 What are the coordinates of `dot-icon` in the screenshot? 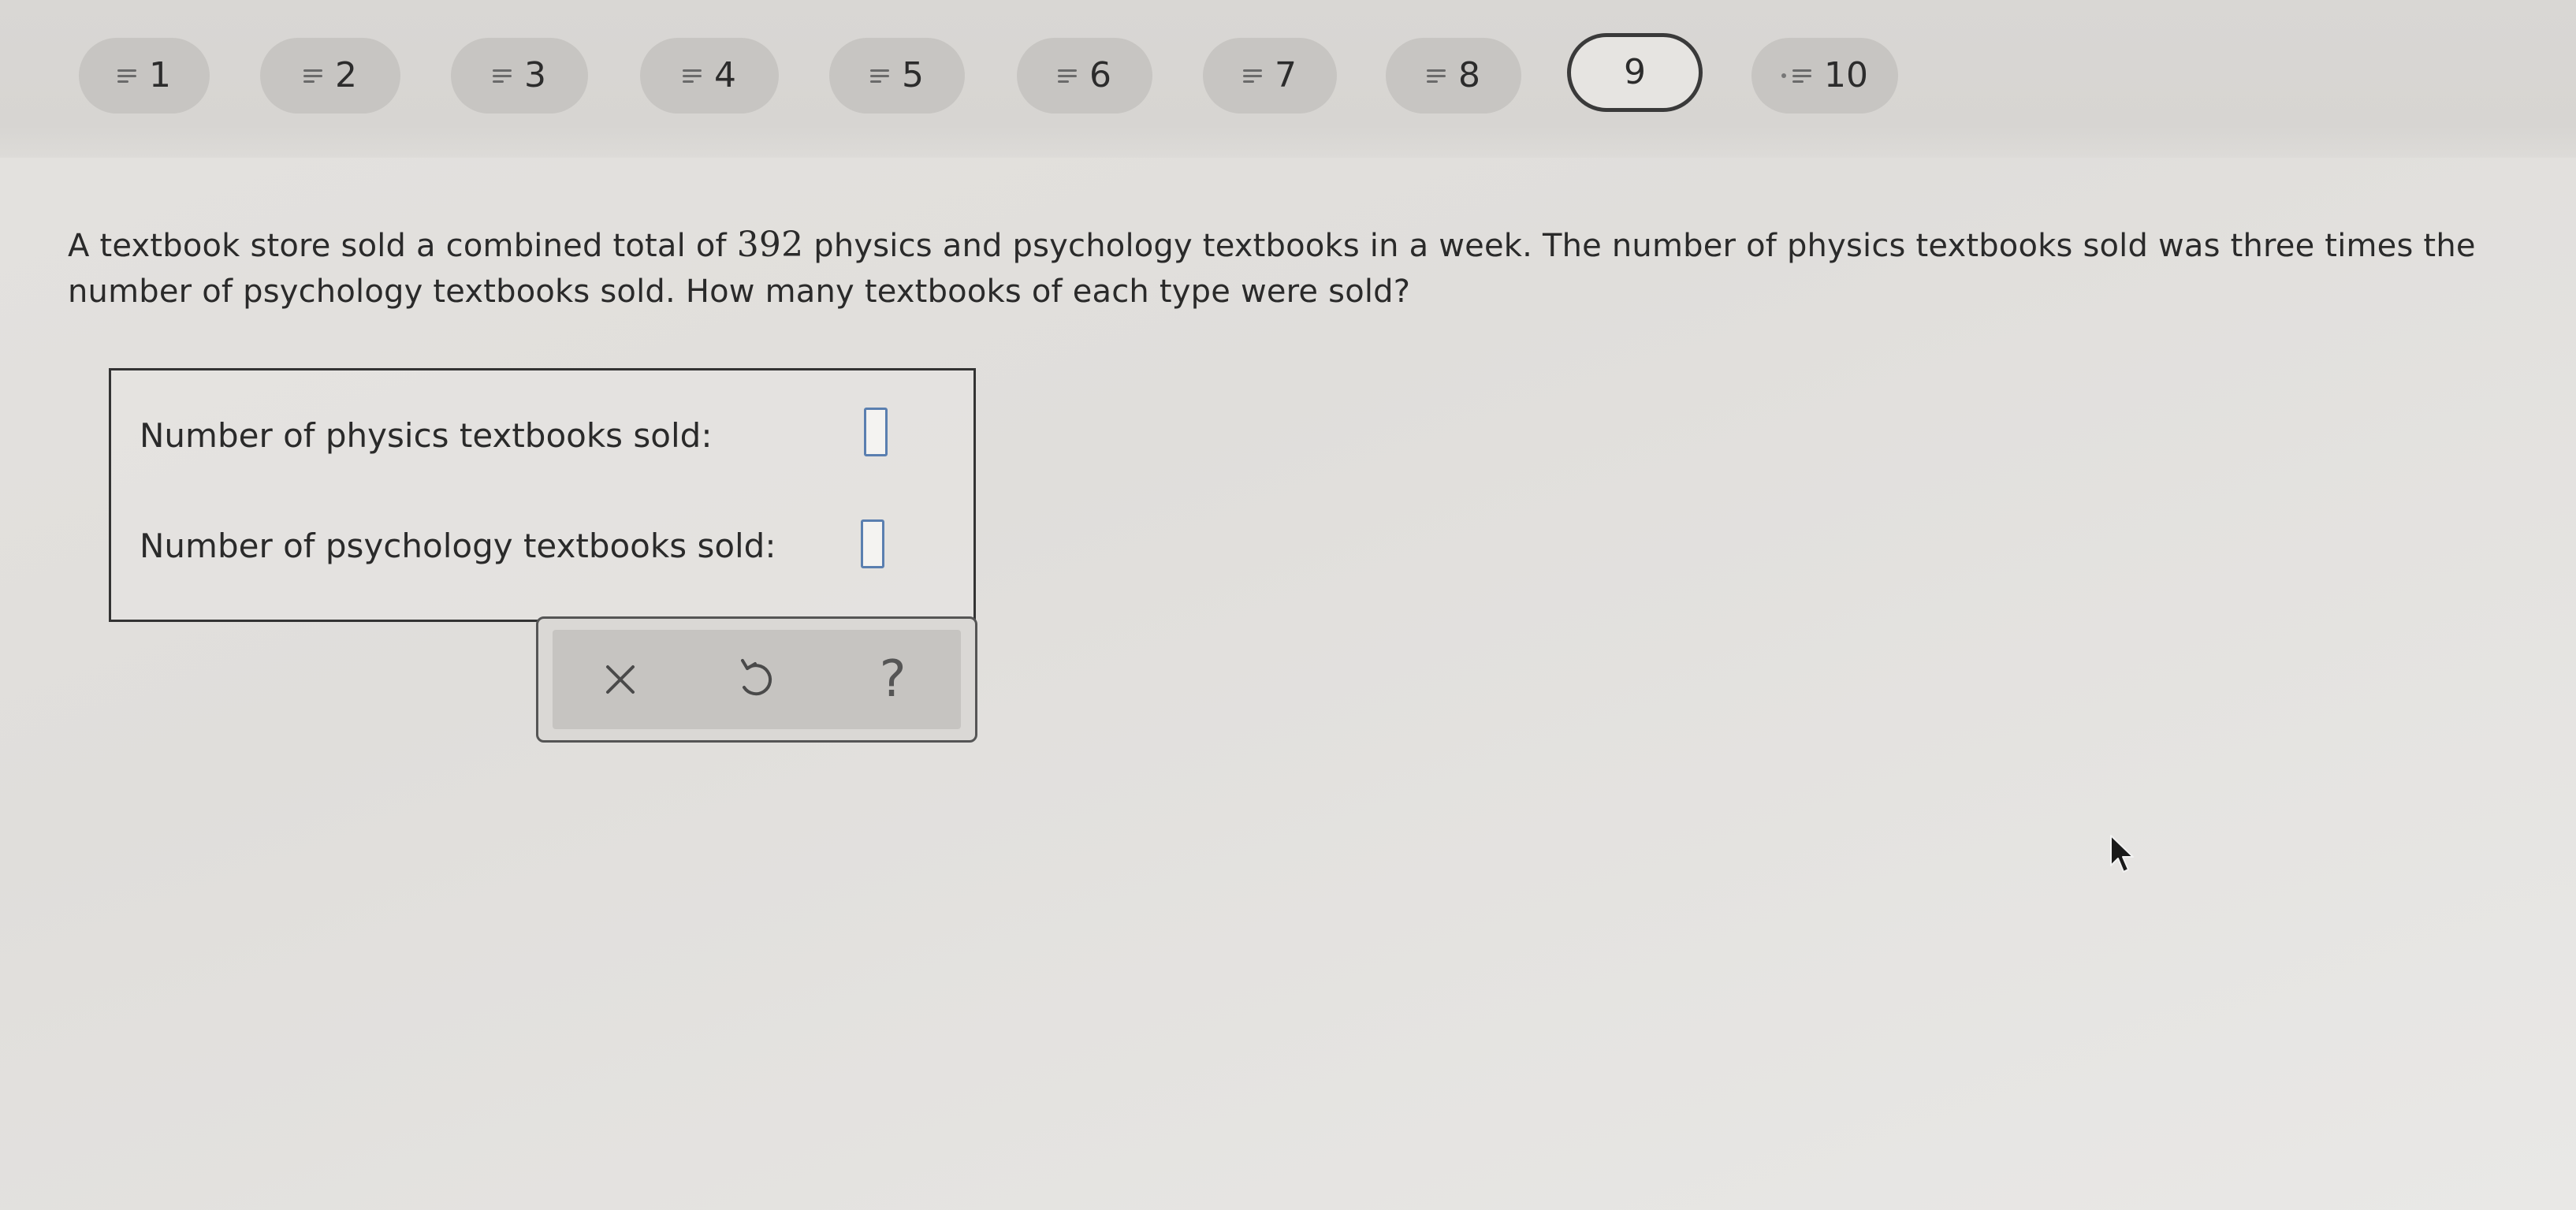 It's located at (1783, 76).